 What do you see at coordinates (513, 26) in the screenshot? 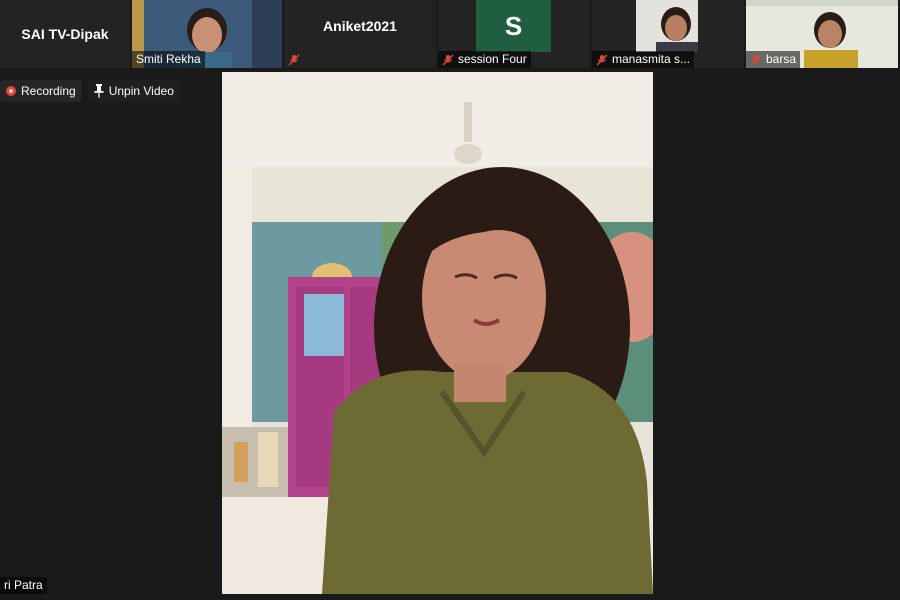
I see `avatar: S` at bounding box center [513, 26].